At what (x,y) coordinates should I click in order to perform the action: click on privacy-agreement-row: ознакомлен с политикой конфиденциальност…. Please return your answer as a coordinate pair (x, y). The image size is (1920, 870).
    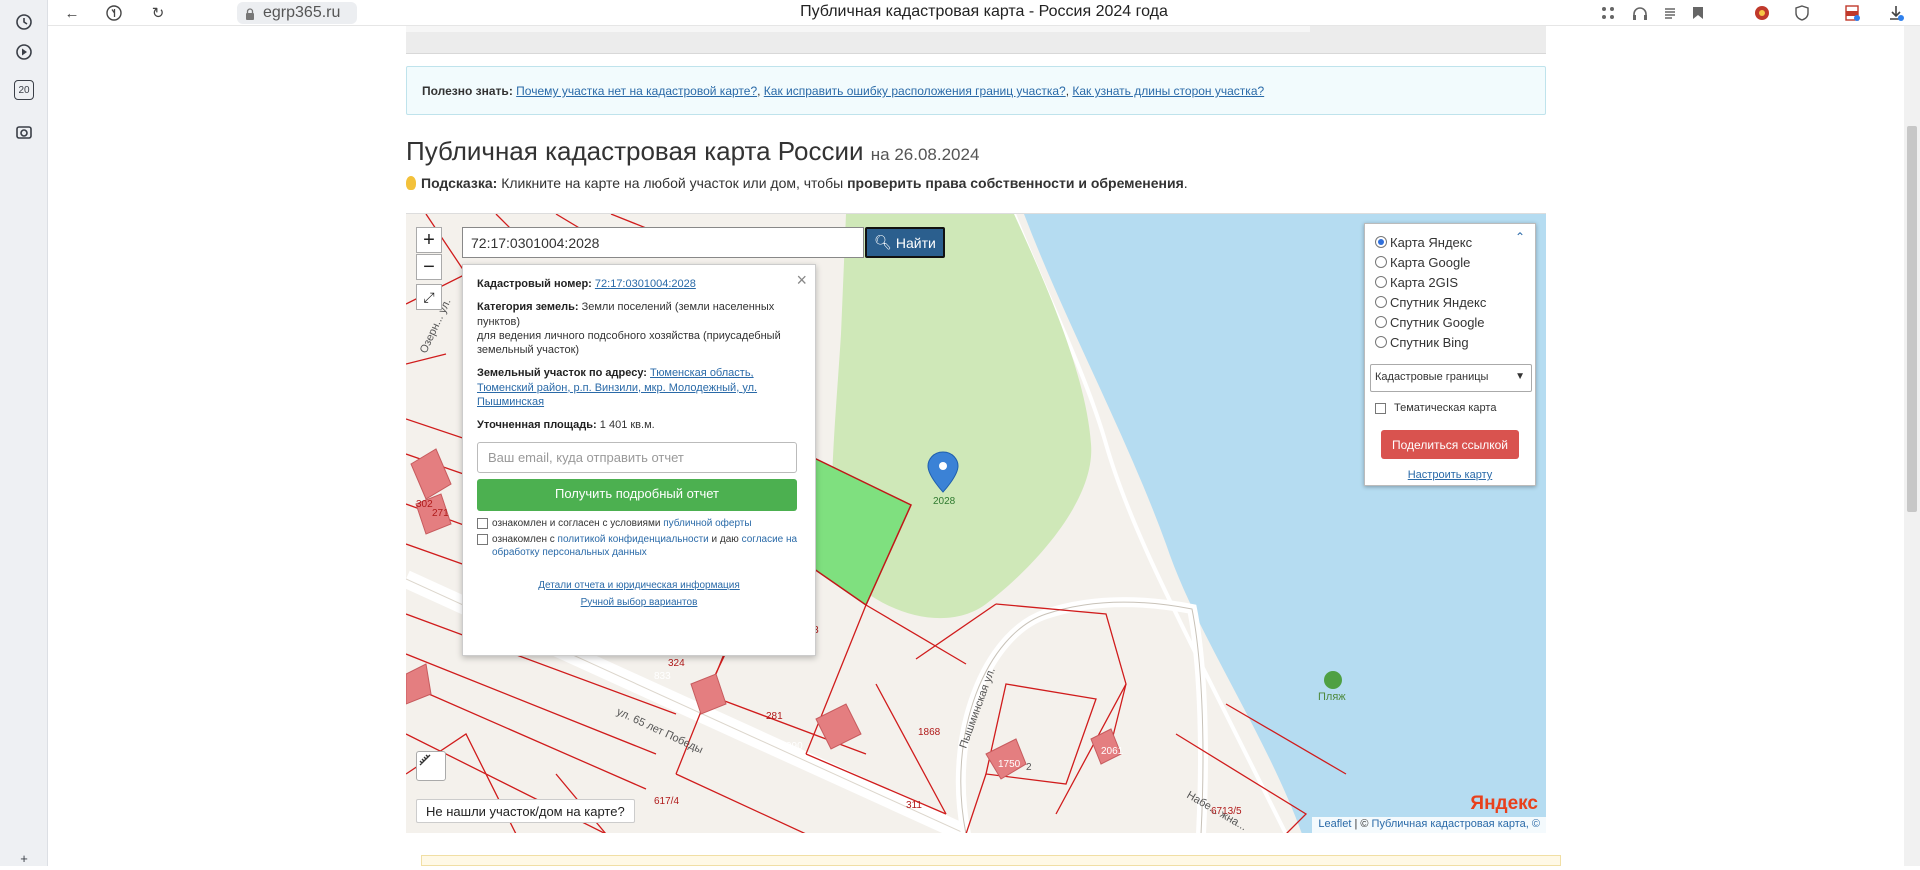
    Looking at the image, I should click on (639, 546).